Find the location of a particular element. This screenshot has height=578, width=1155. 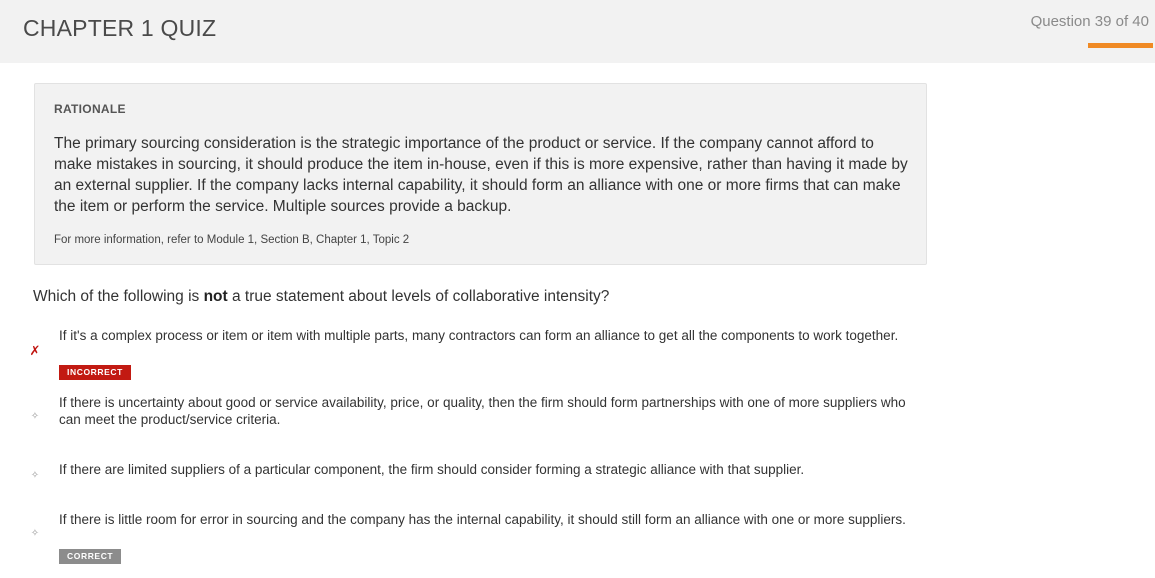

rationale-heading: RATIONALE is located at coordinates (90, 109).